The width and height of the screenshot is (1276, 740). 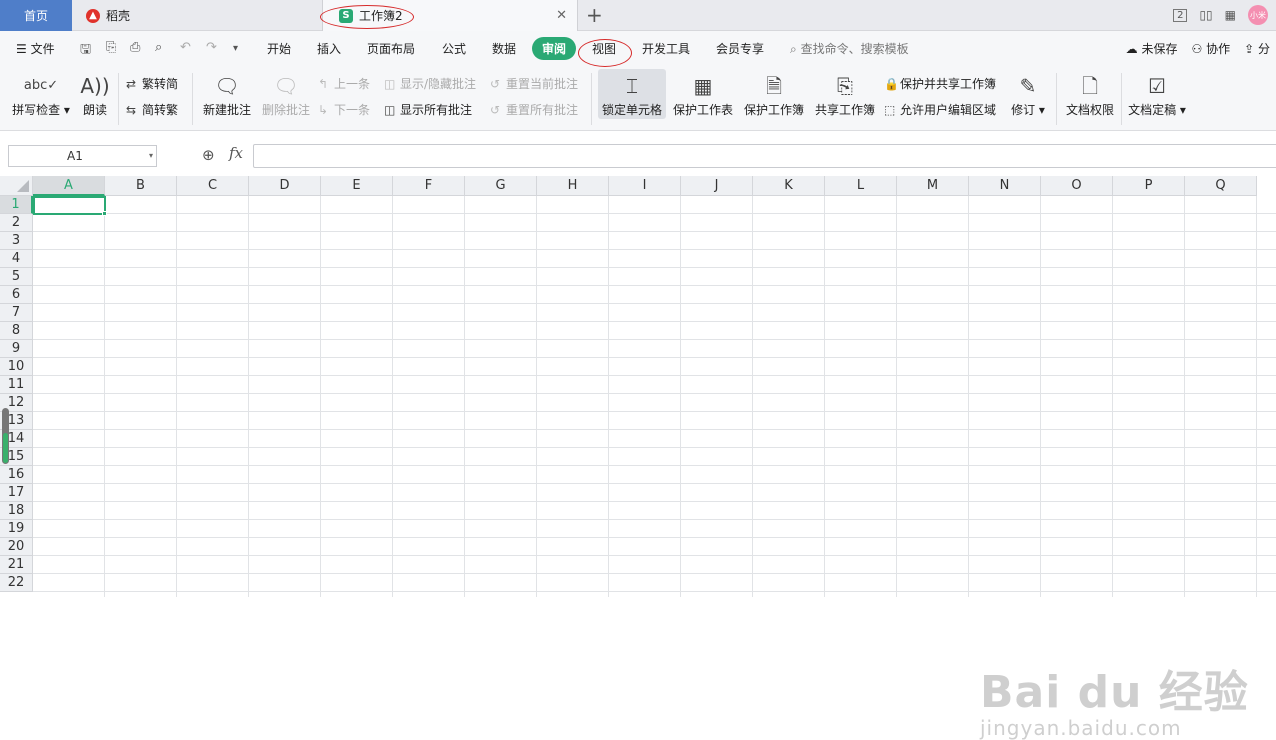 I want to click on print-preview-icon: ⌕, so click(x=158, y=47).